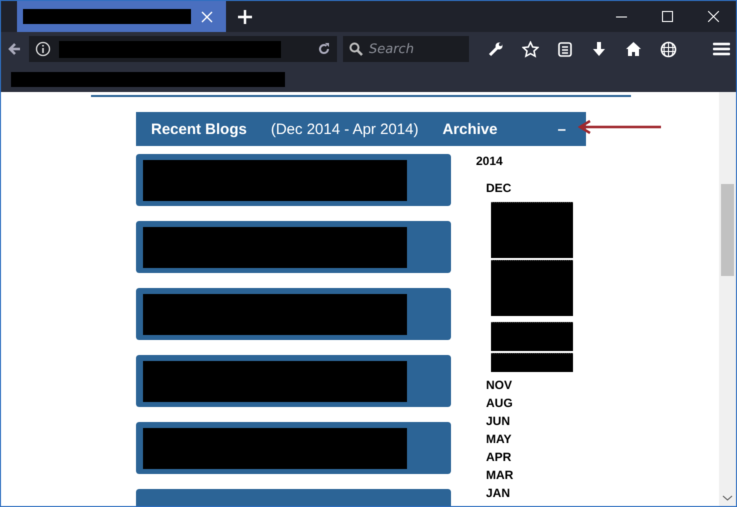 The width and height of the screenshot is (737, 507). I want to click on browser-tab, so click(121, 16).